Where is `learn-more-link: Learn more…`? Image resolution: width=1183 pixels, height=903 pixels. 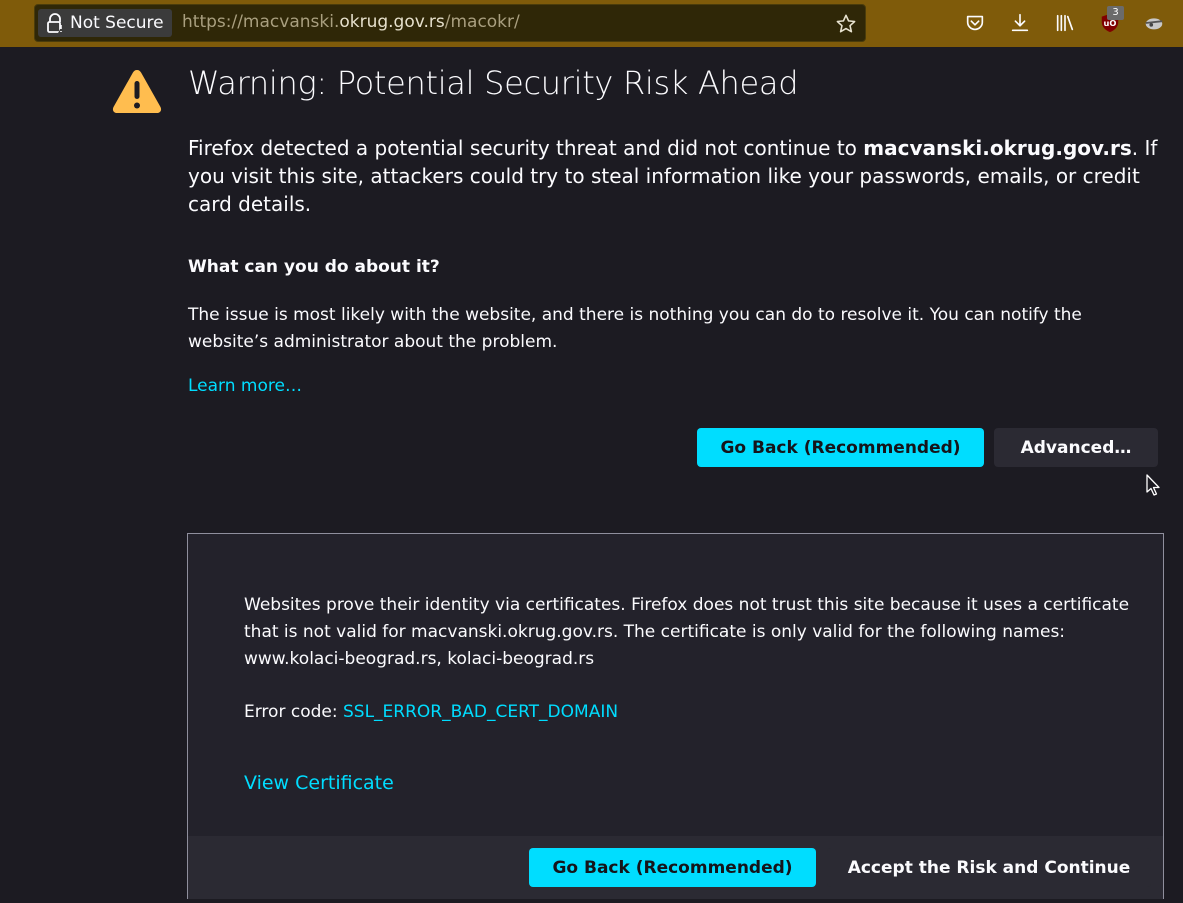 learn-more-link: Learn more… is located at coordinates (245, 386).